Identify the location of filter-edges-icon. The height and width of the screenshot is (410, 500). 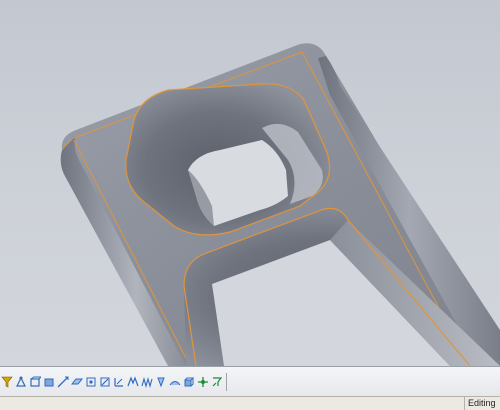
(34, 382).